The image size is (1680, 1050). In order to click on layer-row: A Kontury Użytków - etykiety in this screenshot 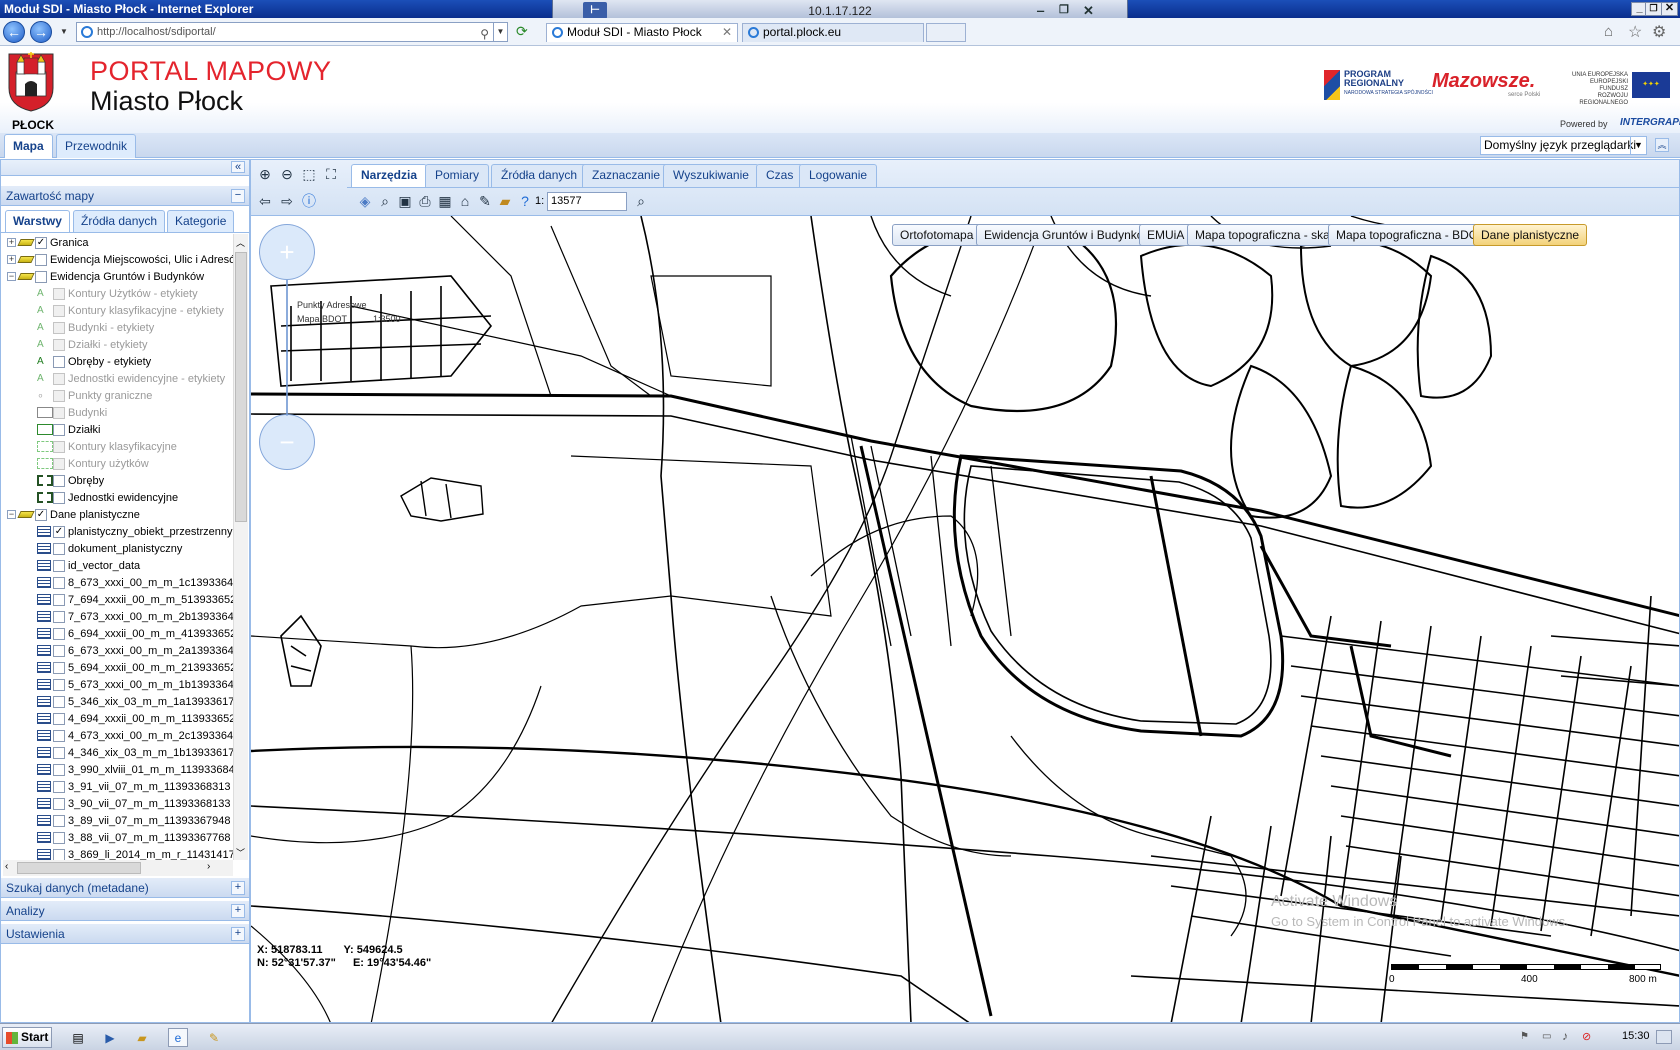, I will do `click(118, 294)`.